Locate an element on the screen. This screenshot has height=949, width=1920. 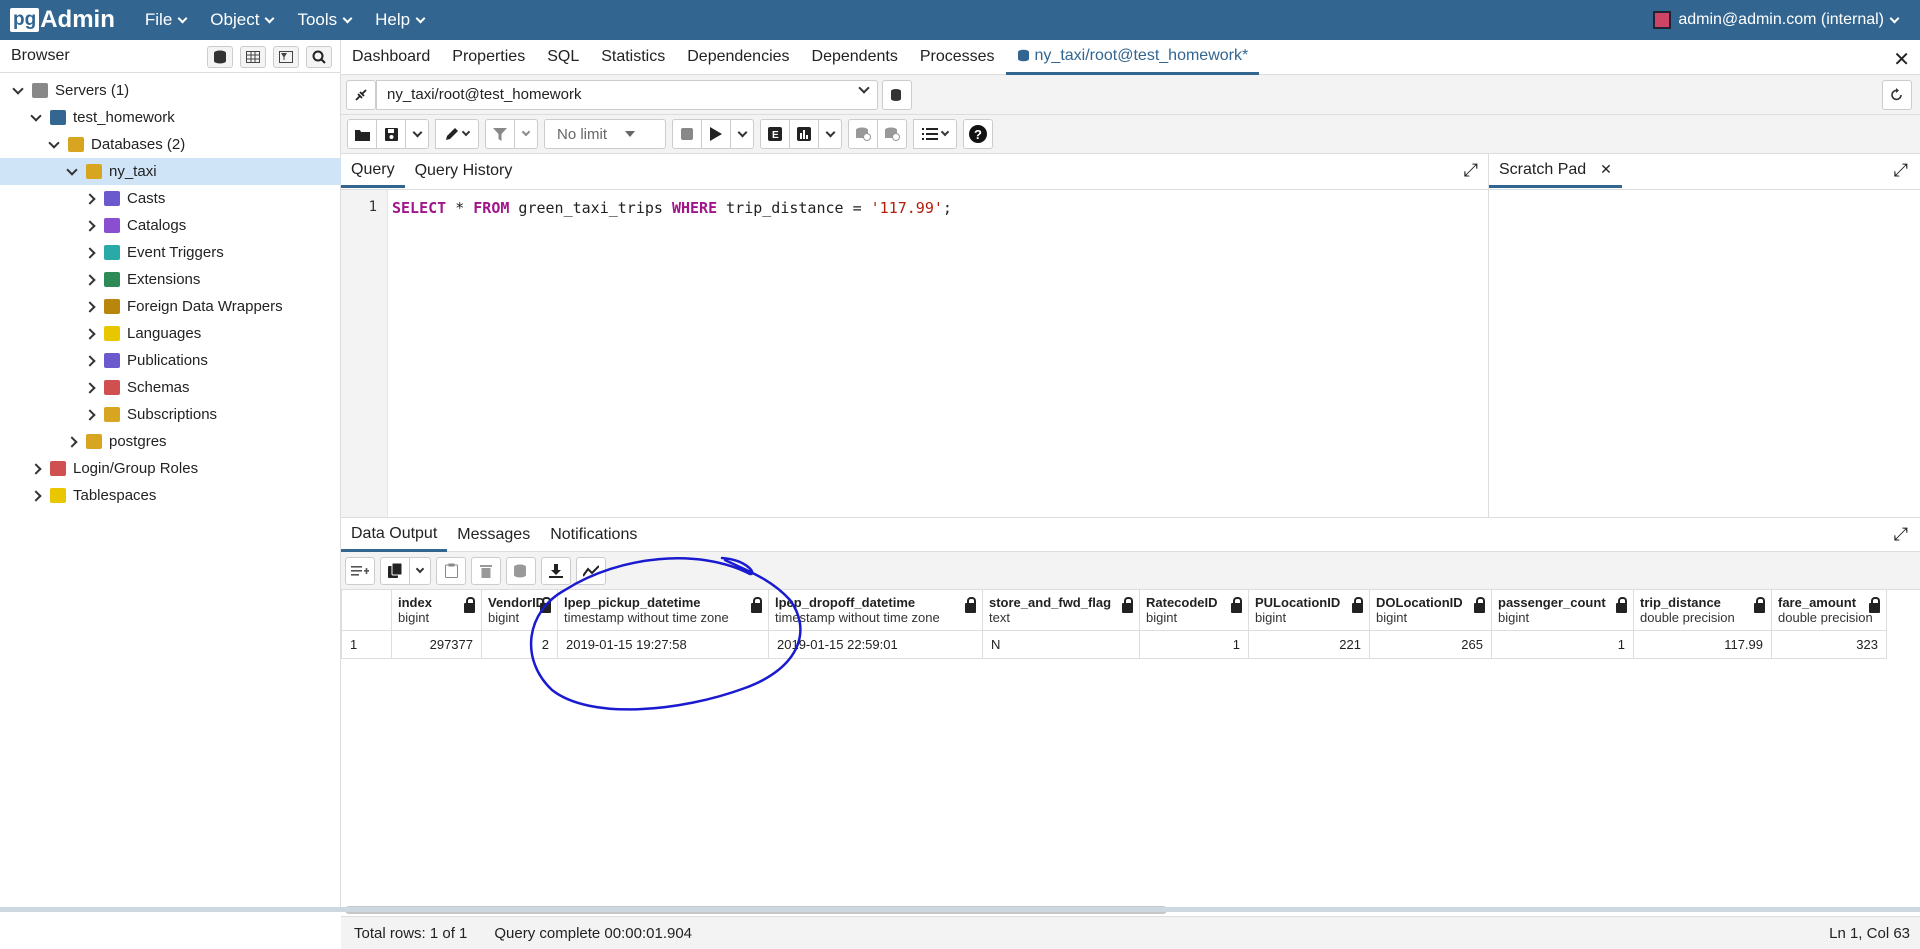
tab-query-history: Query History is located at coordinates (464, 171).